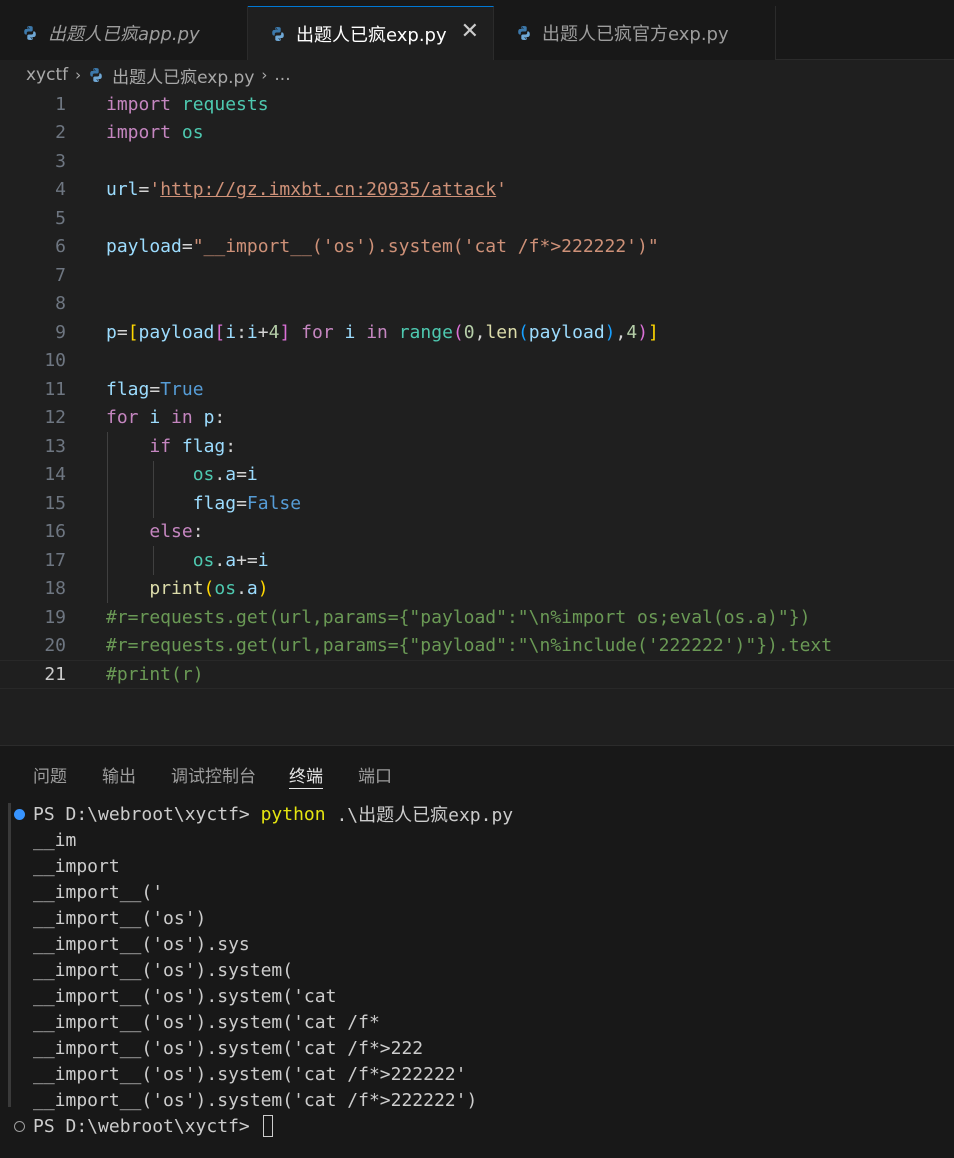 This screenshot has height=1158, width=954. I want to click on code-line: 3, so click(477, 161).